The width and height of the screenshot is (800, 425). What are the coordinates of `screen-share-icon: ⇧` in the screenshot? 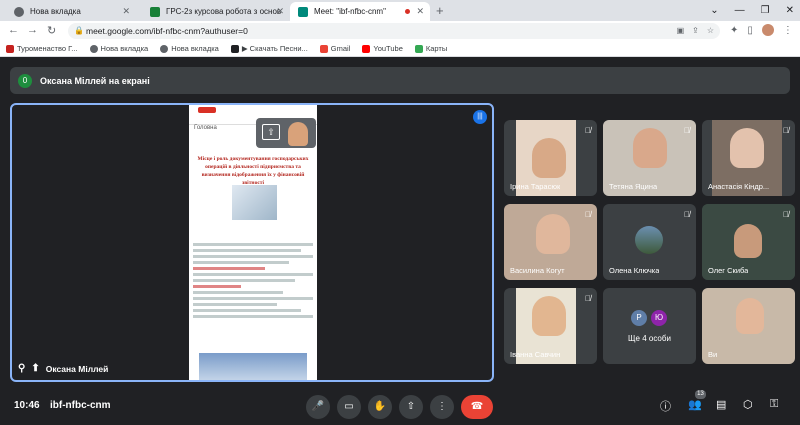 It's located at (271, 132).